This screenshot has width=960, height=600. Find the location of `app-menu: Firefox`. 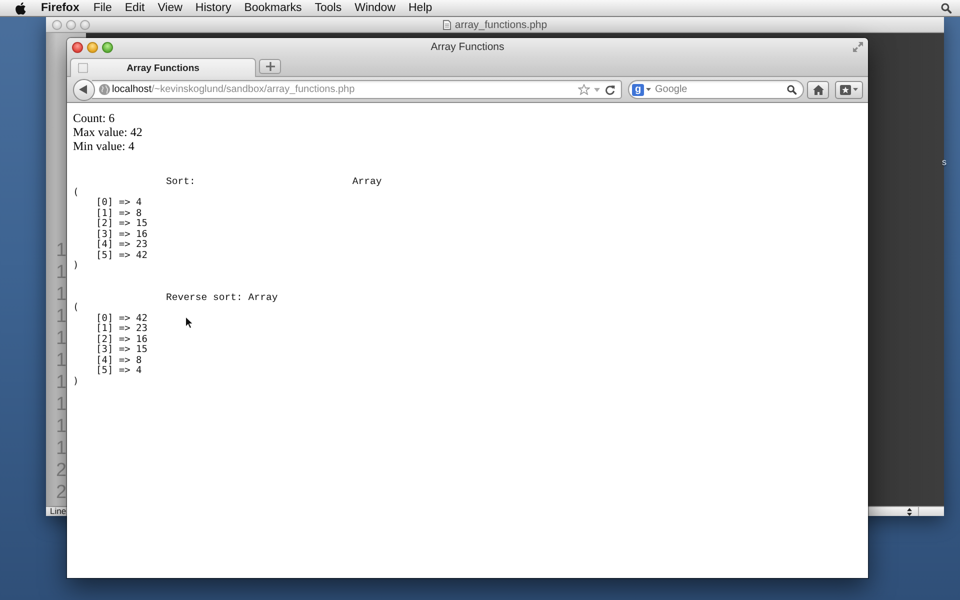

app-menu: Firefox is located at coordinates (60, 8).